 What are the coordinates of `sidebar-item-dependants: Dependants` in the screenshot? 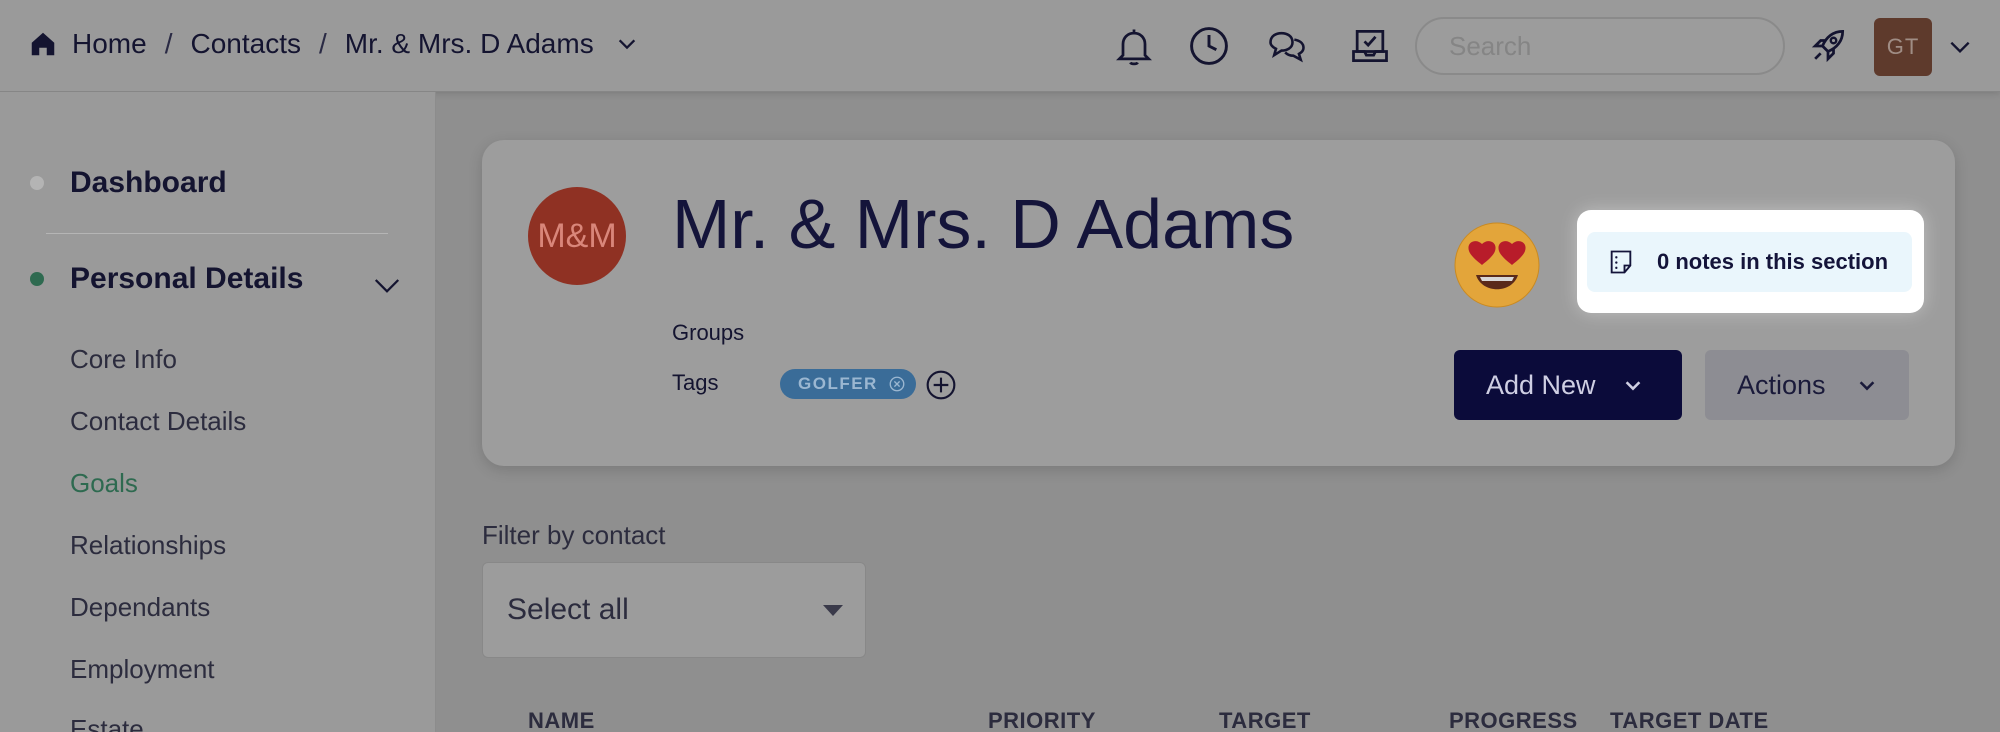 It's located at (140, 607).